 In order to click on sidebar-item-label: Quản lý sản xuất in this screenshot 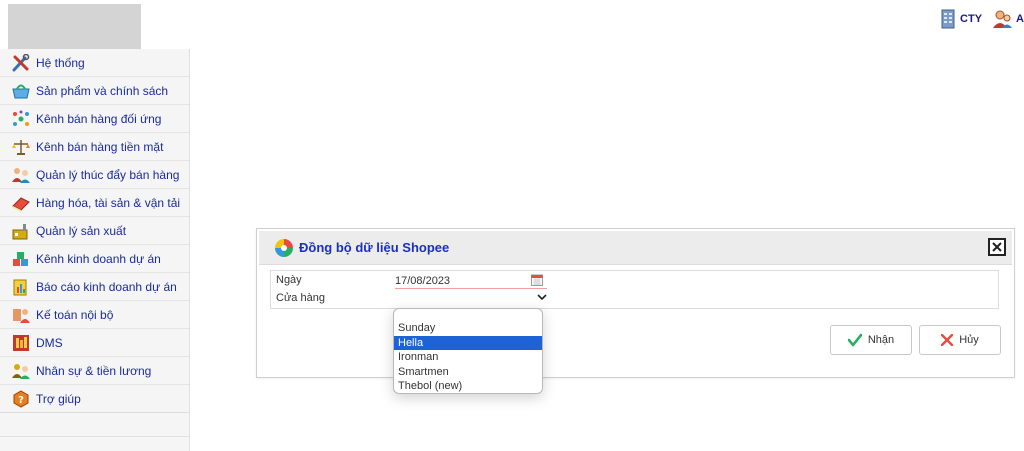, I will do `click(81, 230)`.